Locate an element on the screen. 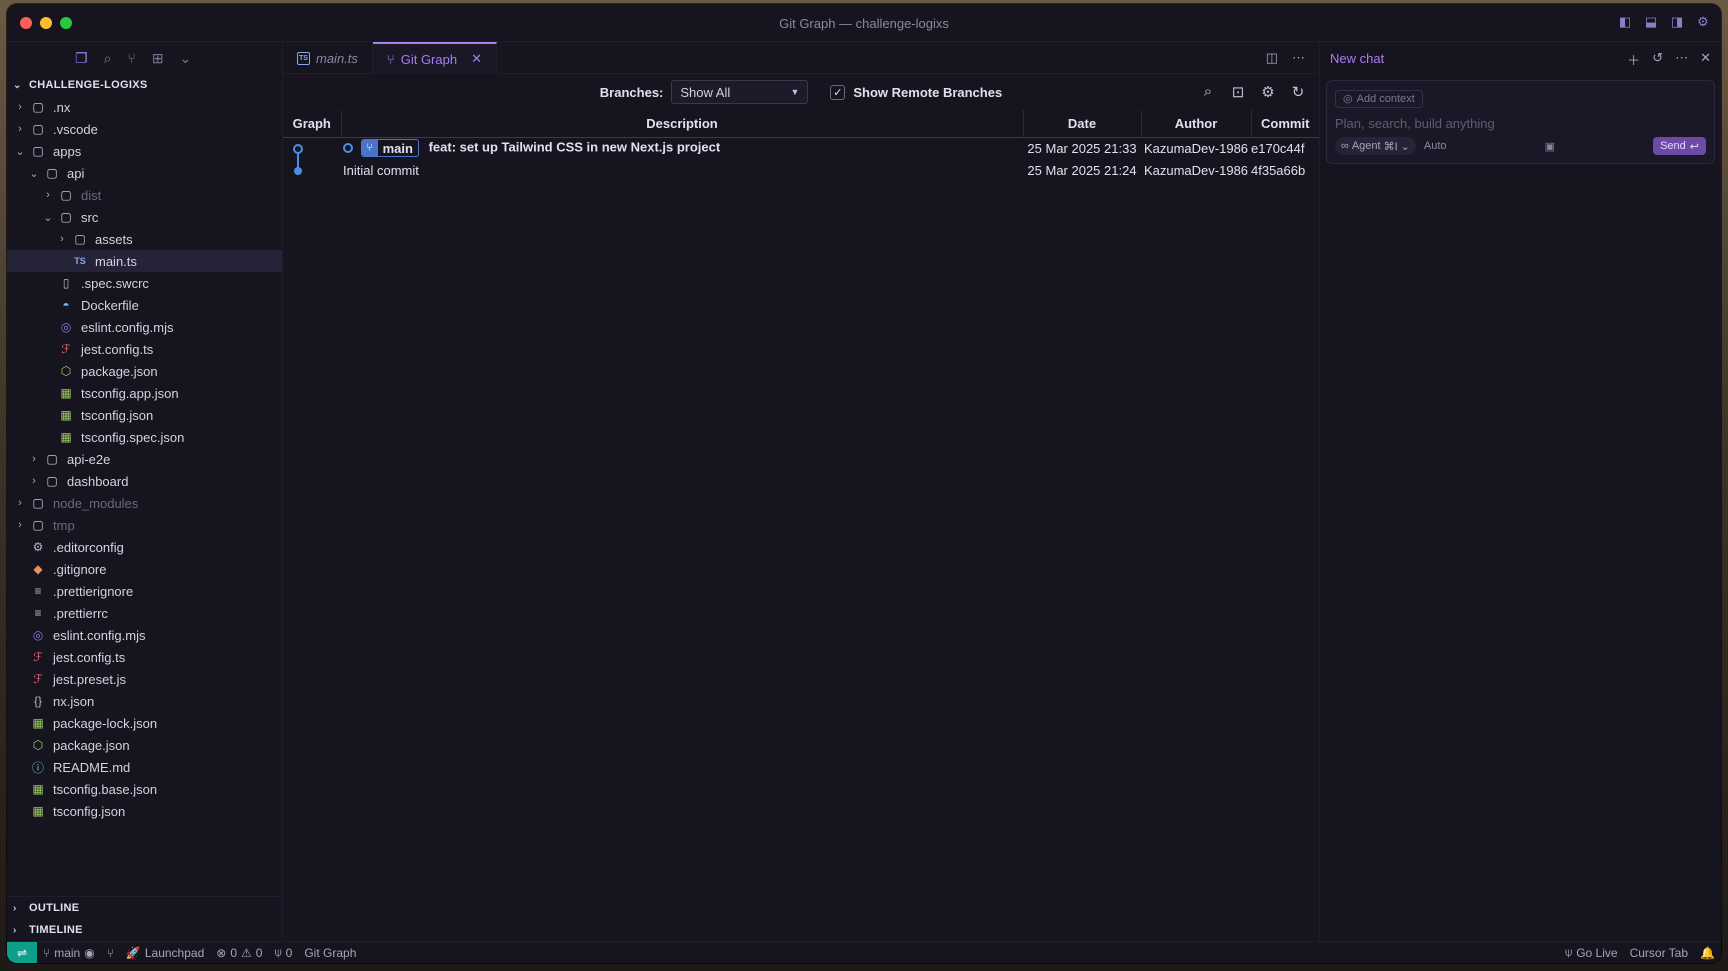  toggle-panel-icon: ⬓ is located at coordinates (1651, 22).